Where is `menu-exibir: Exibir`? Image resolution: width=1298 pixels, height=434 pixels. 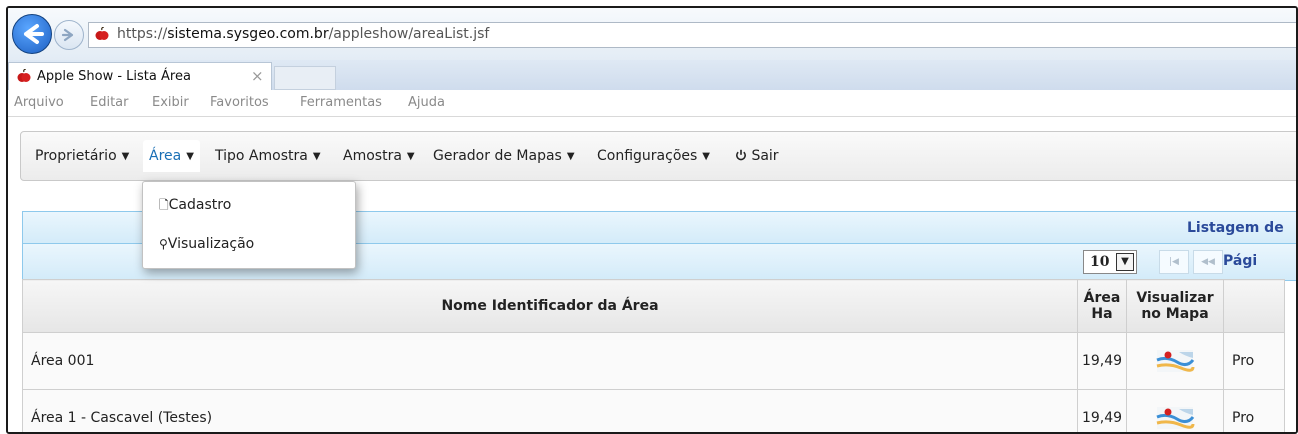
menu-exibir: Exibir is located at coordinates (170, 102).